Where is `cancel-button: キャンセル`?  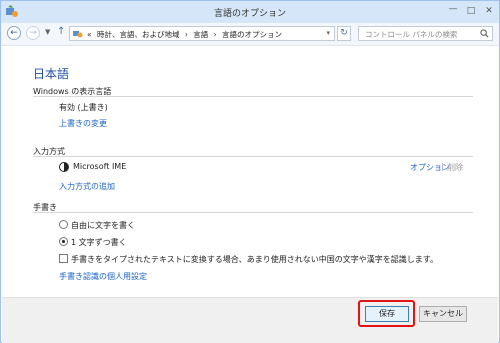 cancel-button: キャンセル is located at coordinates (443, 314).